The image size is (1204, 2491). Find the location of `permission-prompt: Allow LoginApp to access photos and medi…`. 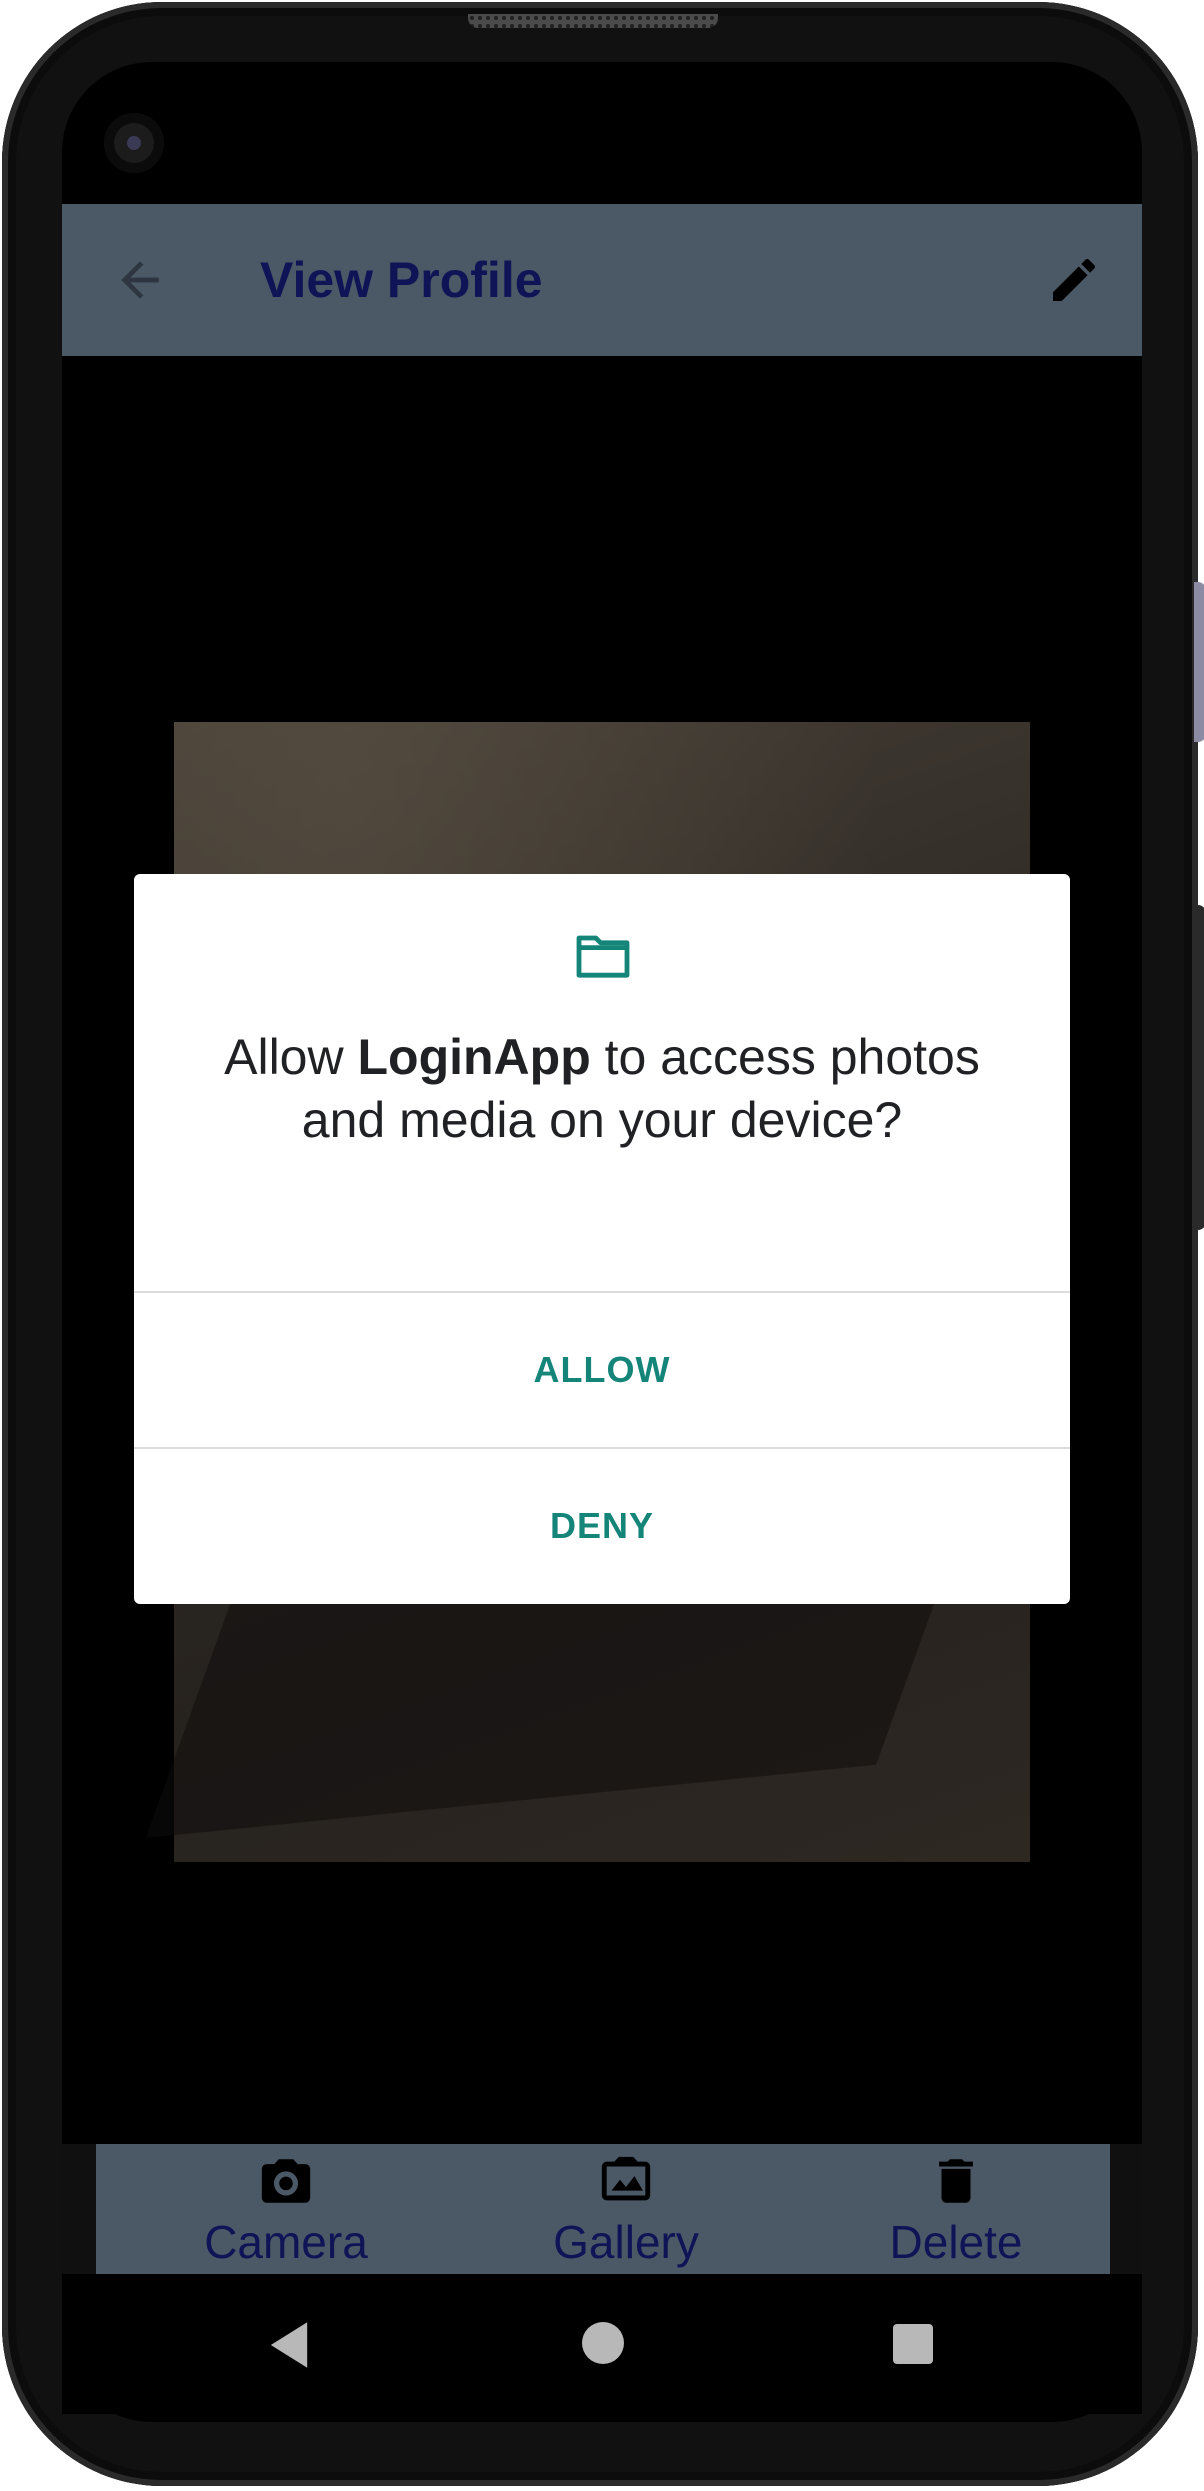

permission-prompt: Allow LoginApp to access photos and medi… is located at coordinates (602, 1089).